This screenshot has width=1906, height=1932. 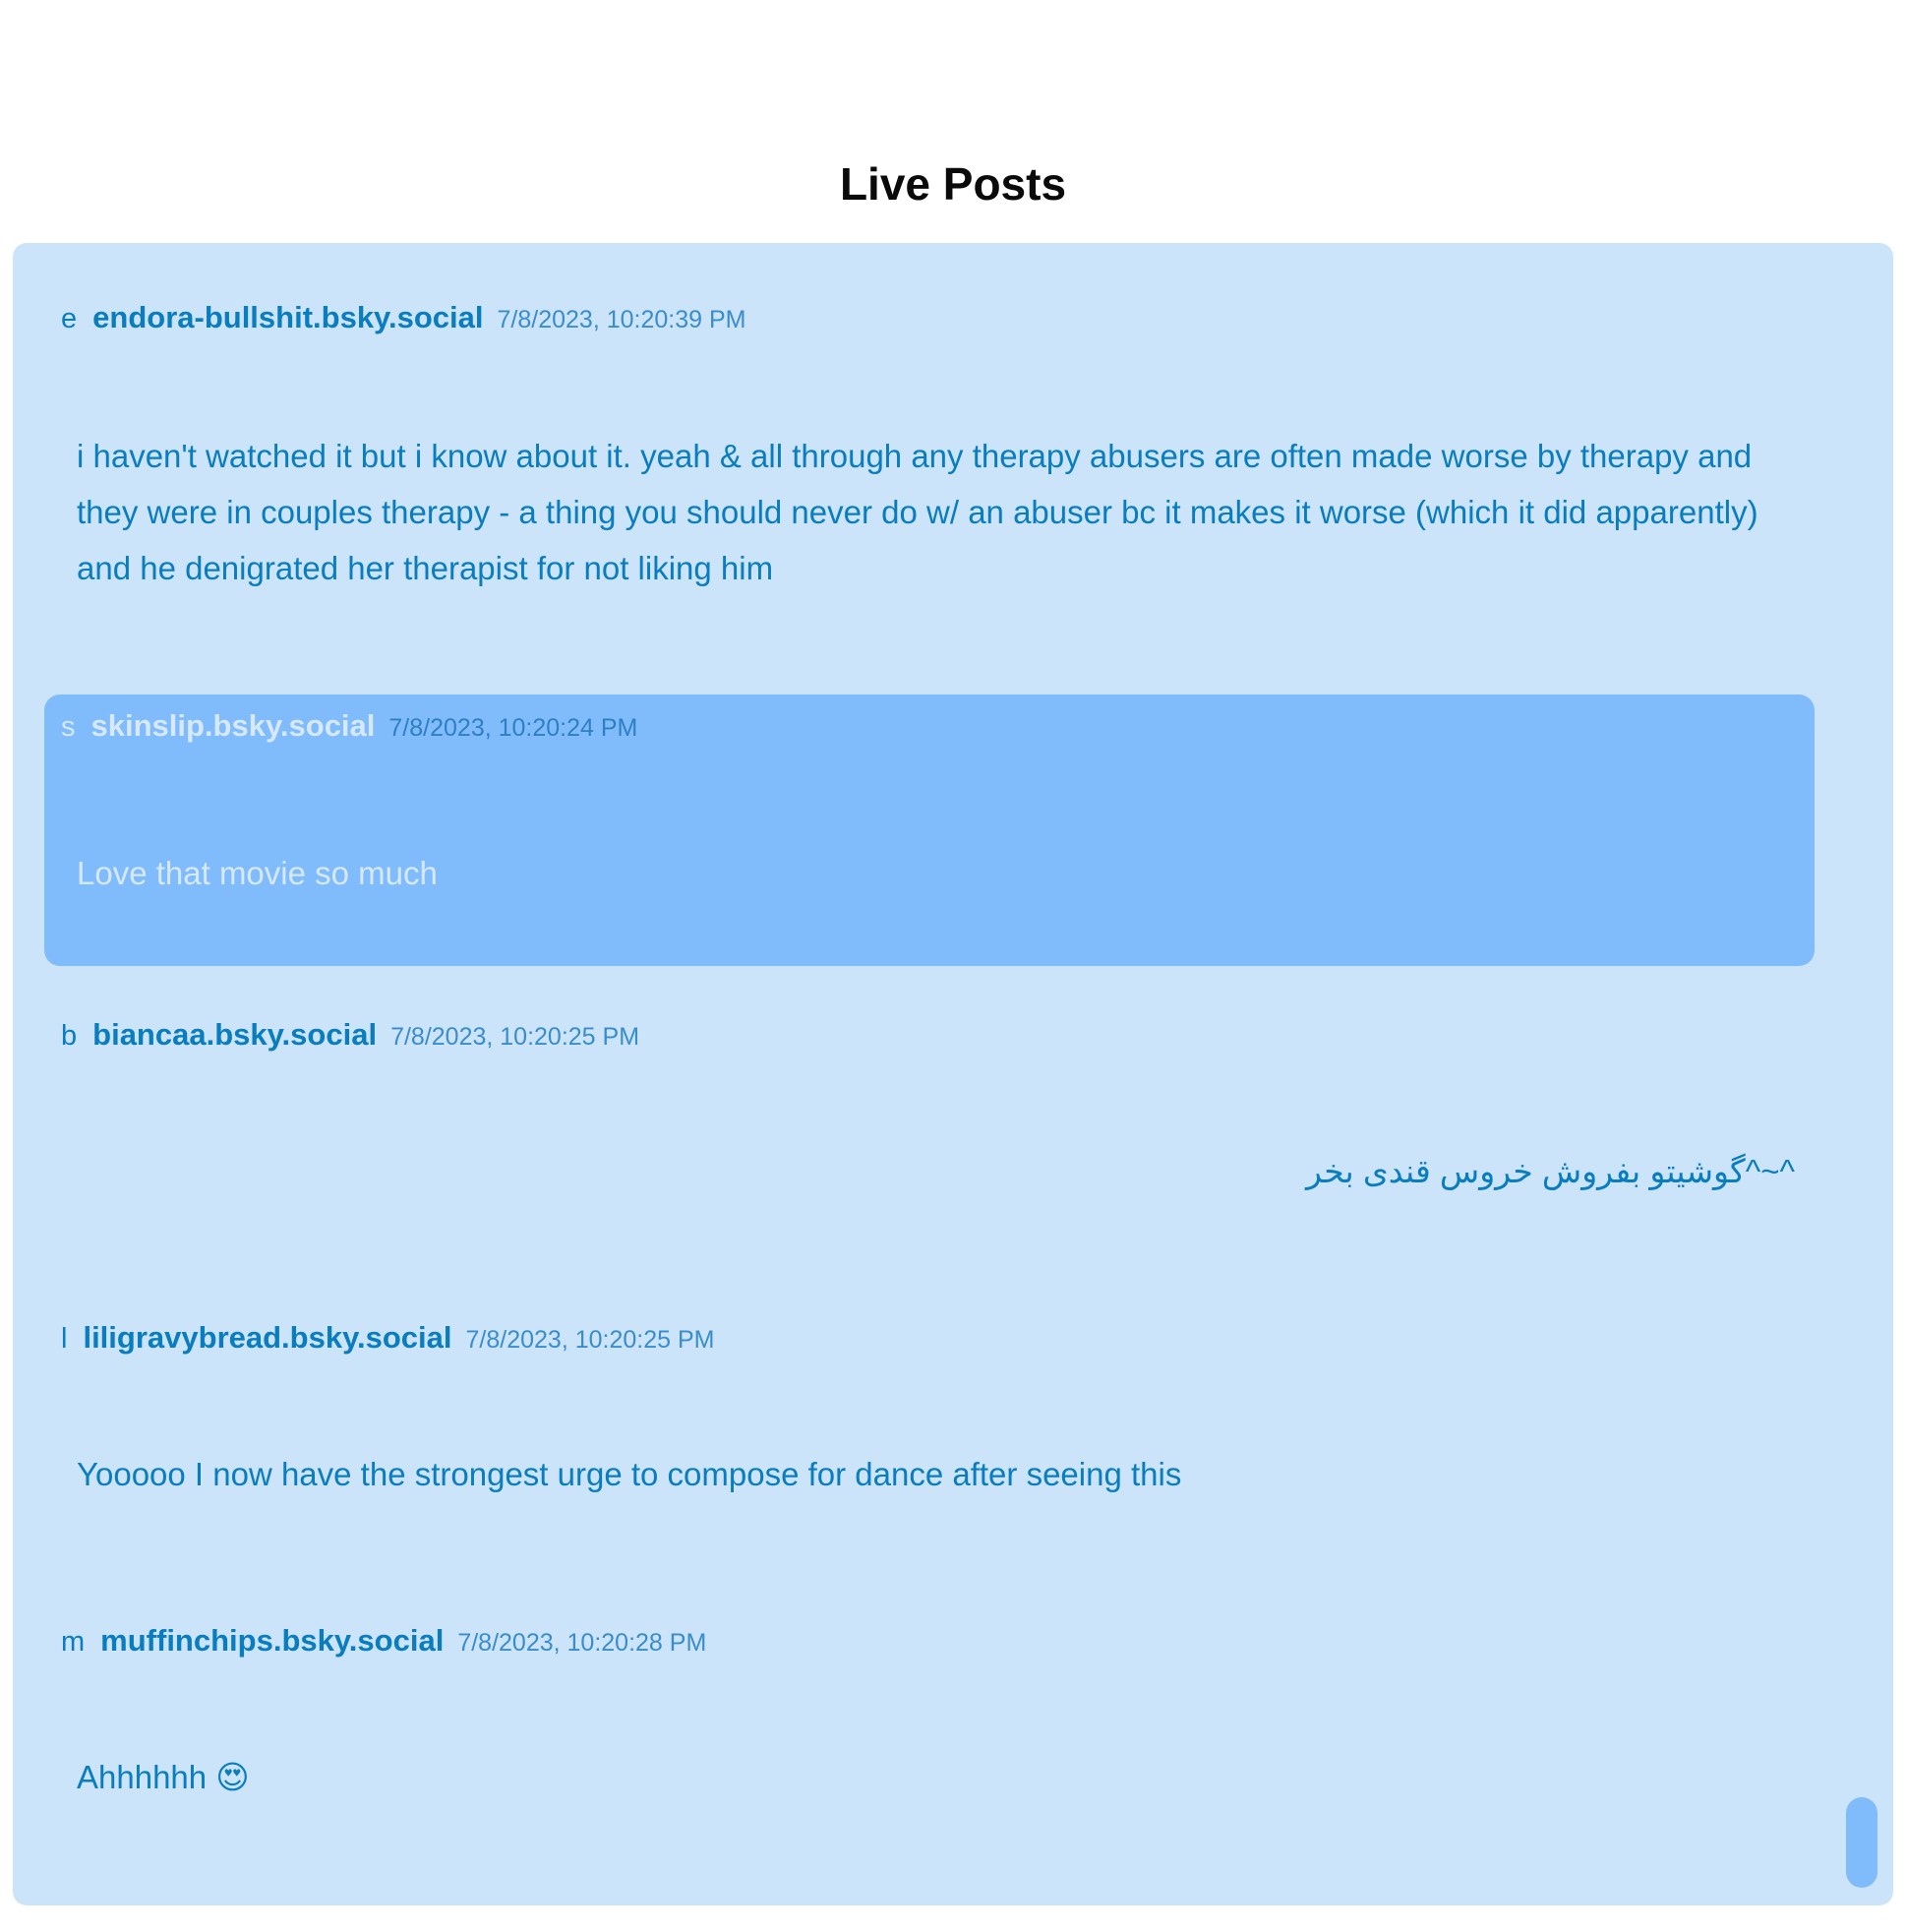 I want to click on avatar: b, so click(x=69, y=1036).